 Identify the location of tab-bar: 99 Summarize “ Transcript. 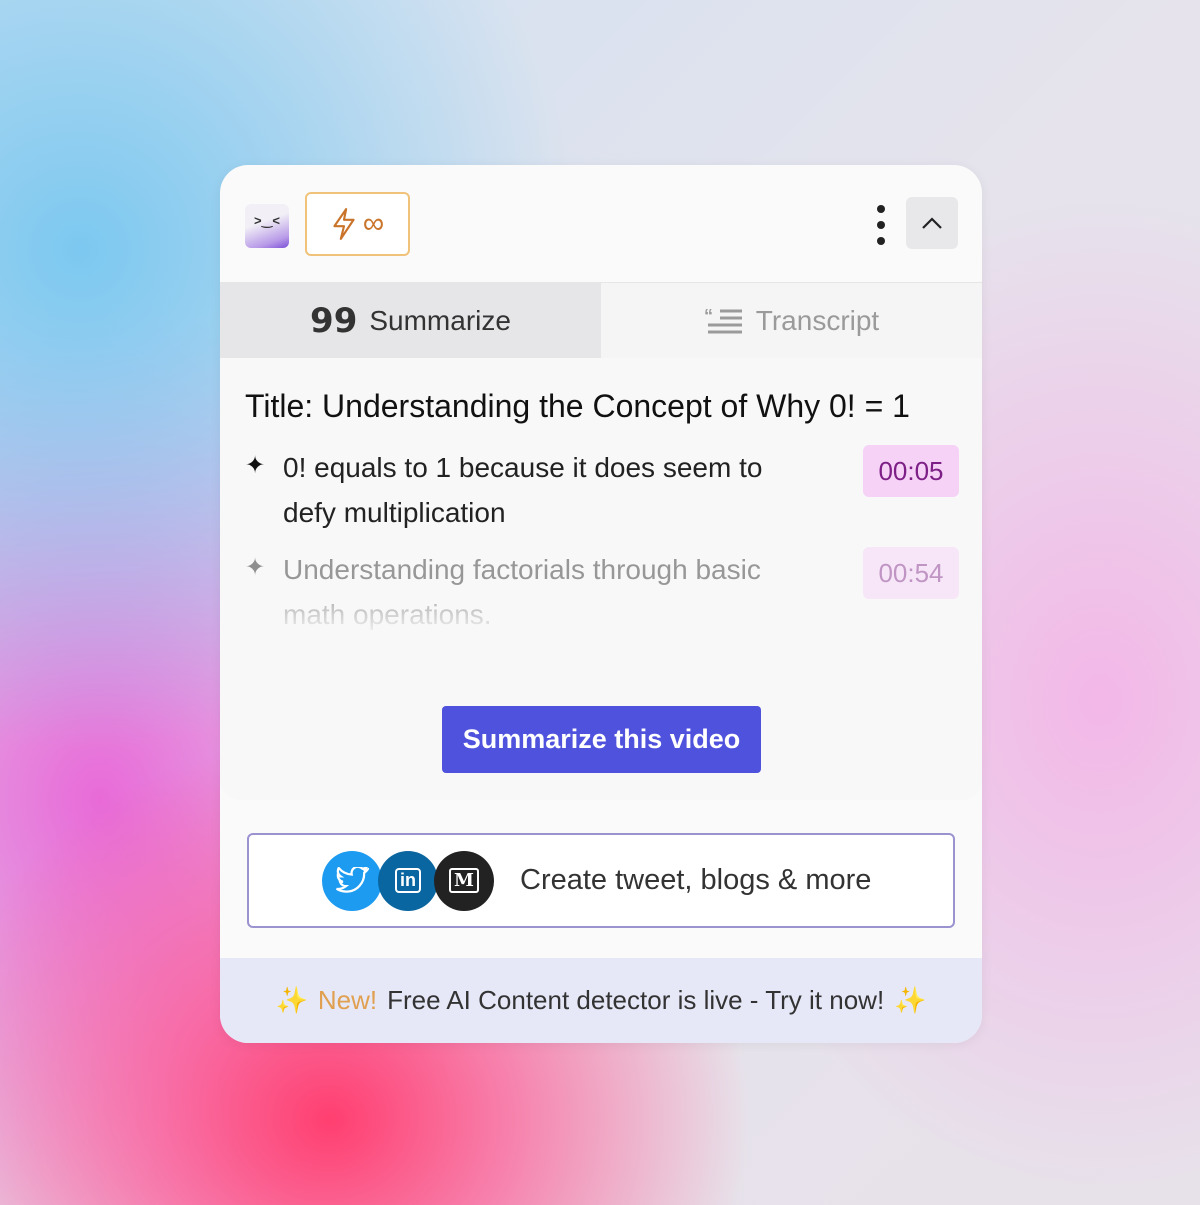
(601, 320).